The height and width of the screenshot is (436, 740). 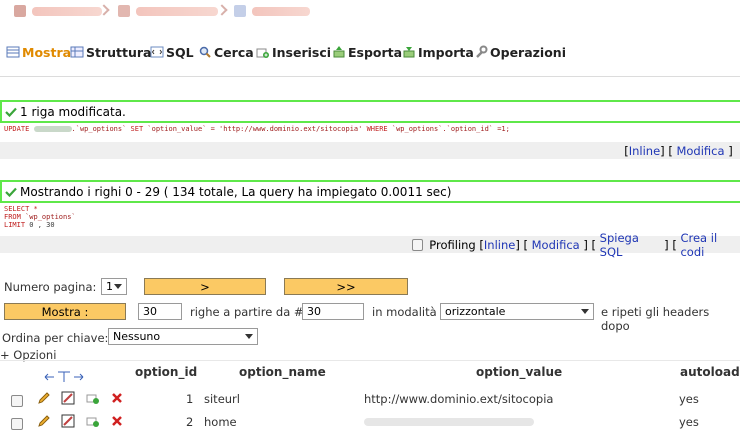 What do you see at coordinates (418, 244) in the screenshot?
I see `profiling-checkbox` at bounding box center [418, 244].